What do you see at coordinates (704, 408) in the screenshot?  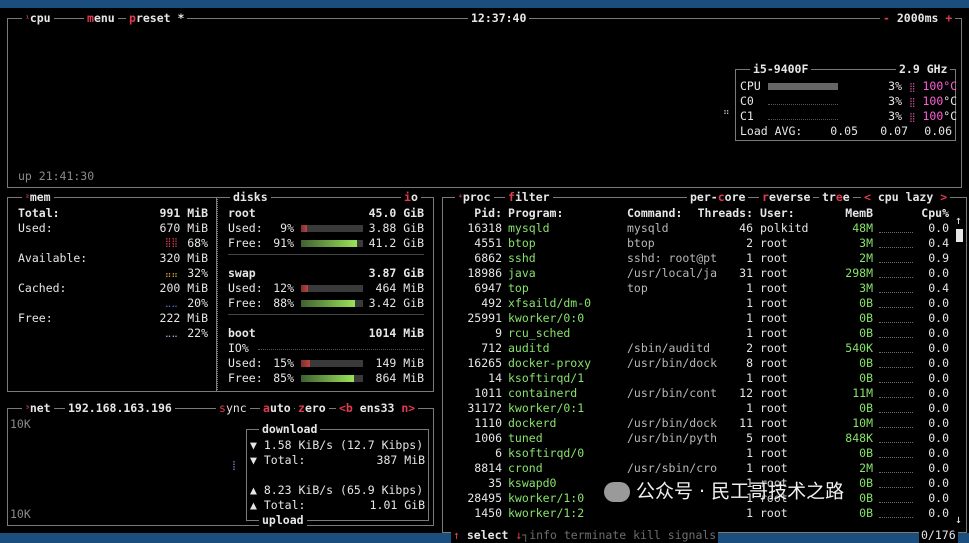 I see `table-row: 31172 kworker/0:1 1 root 0B 0.0` at bounding box center [704, 408].